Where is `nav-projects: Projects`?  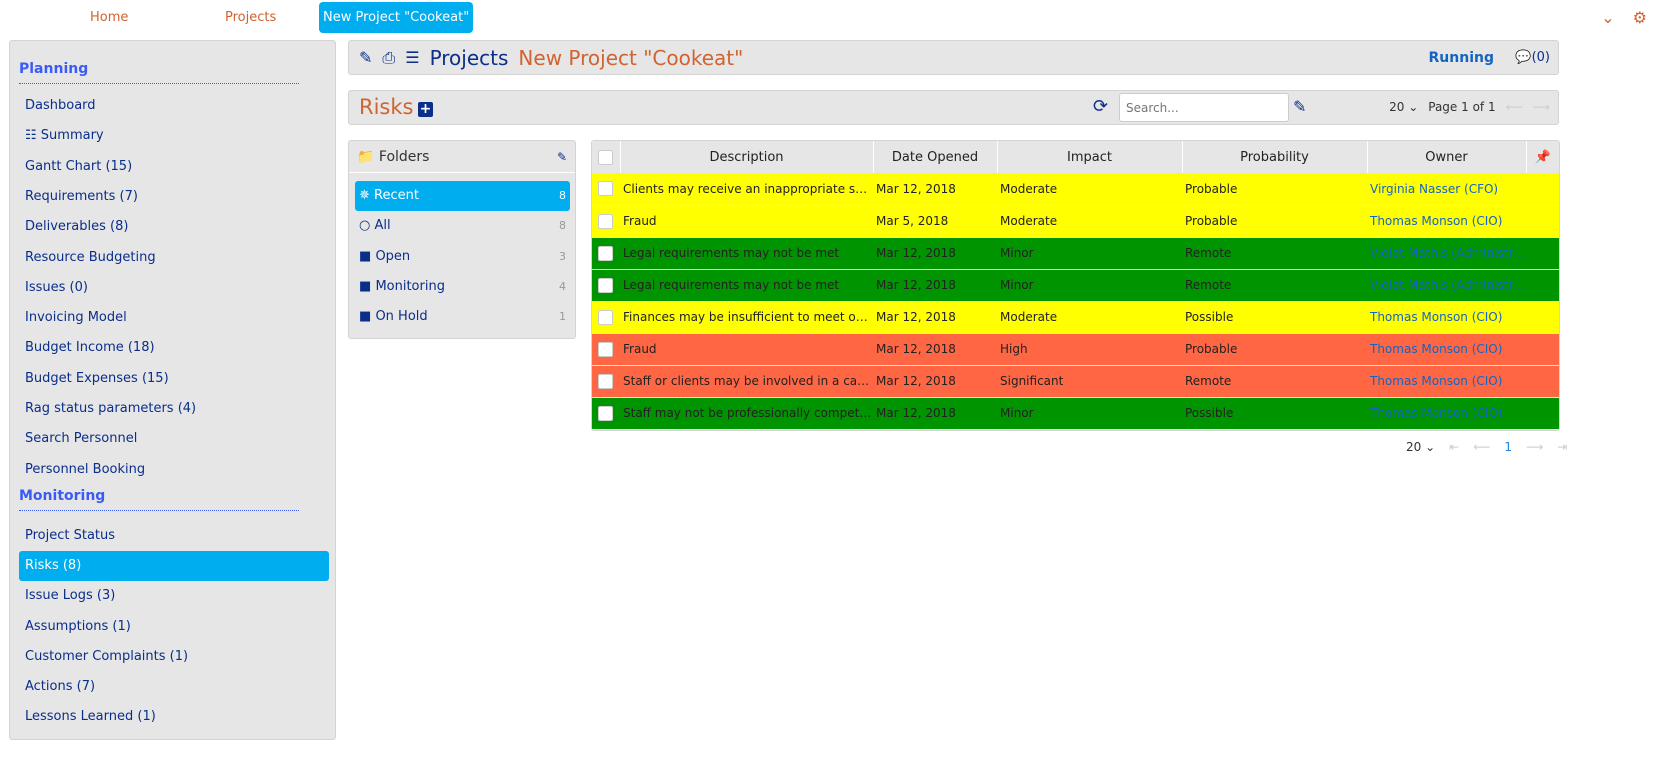 nav-projects: Projects is located at coordinates (250, 17).